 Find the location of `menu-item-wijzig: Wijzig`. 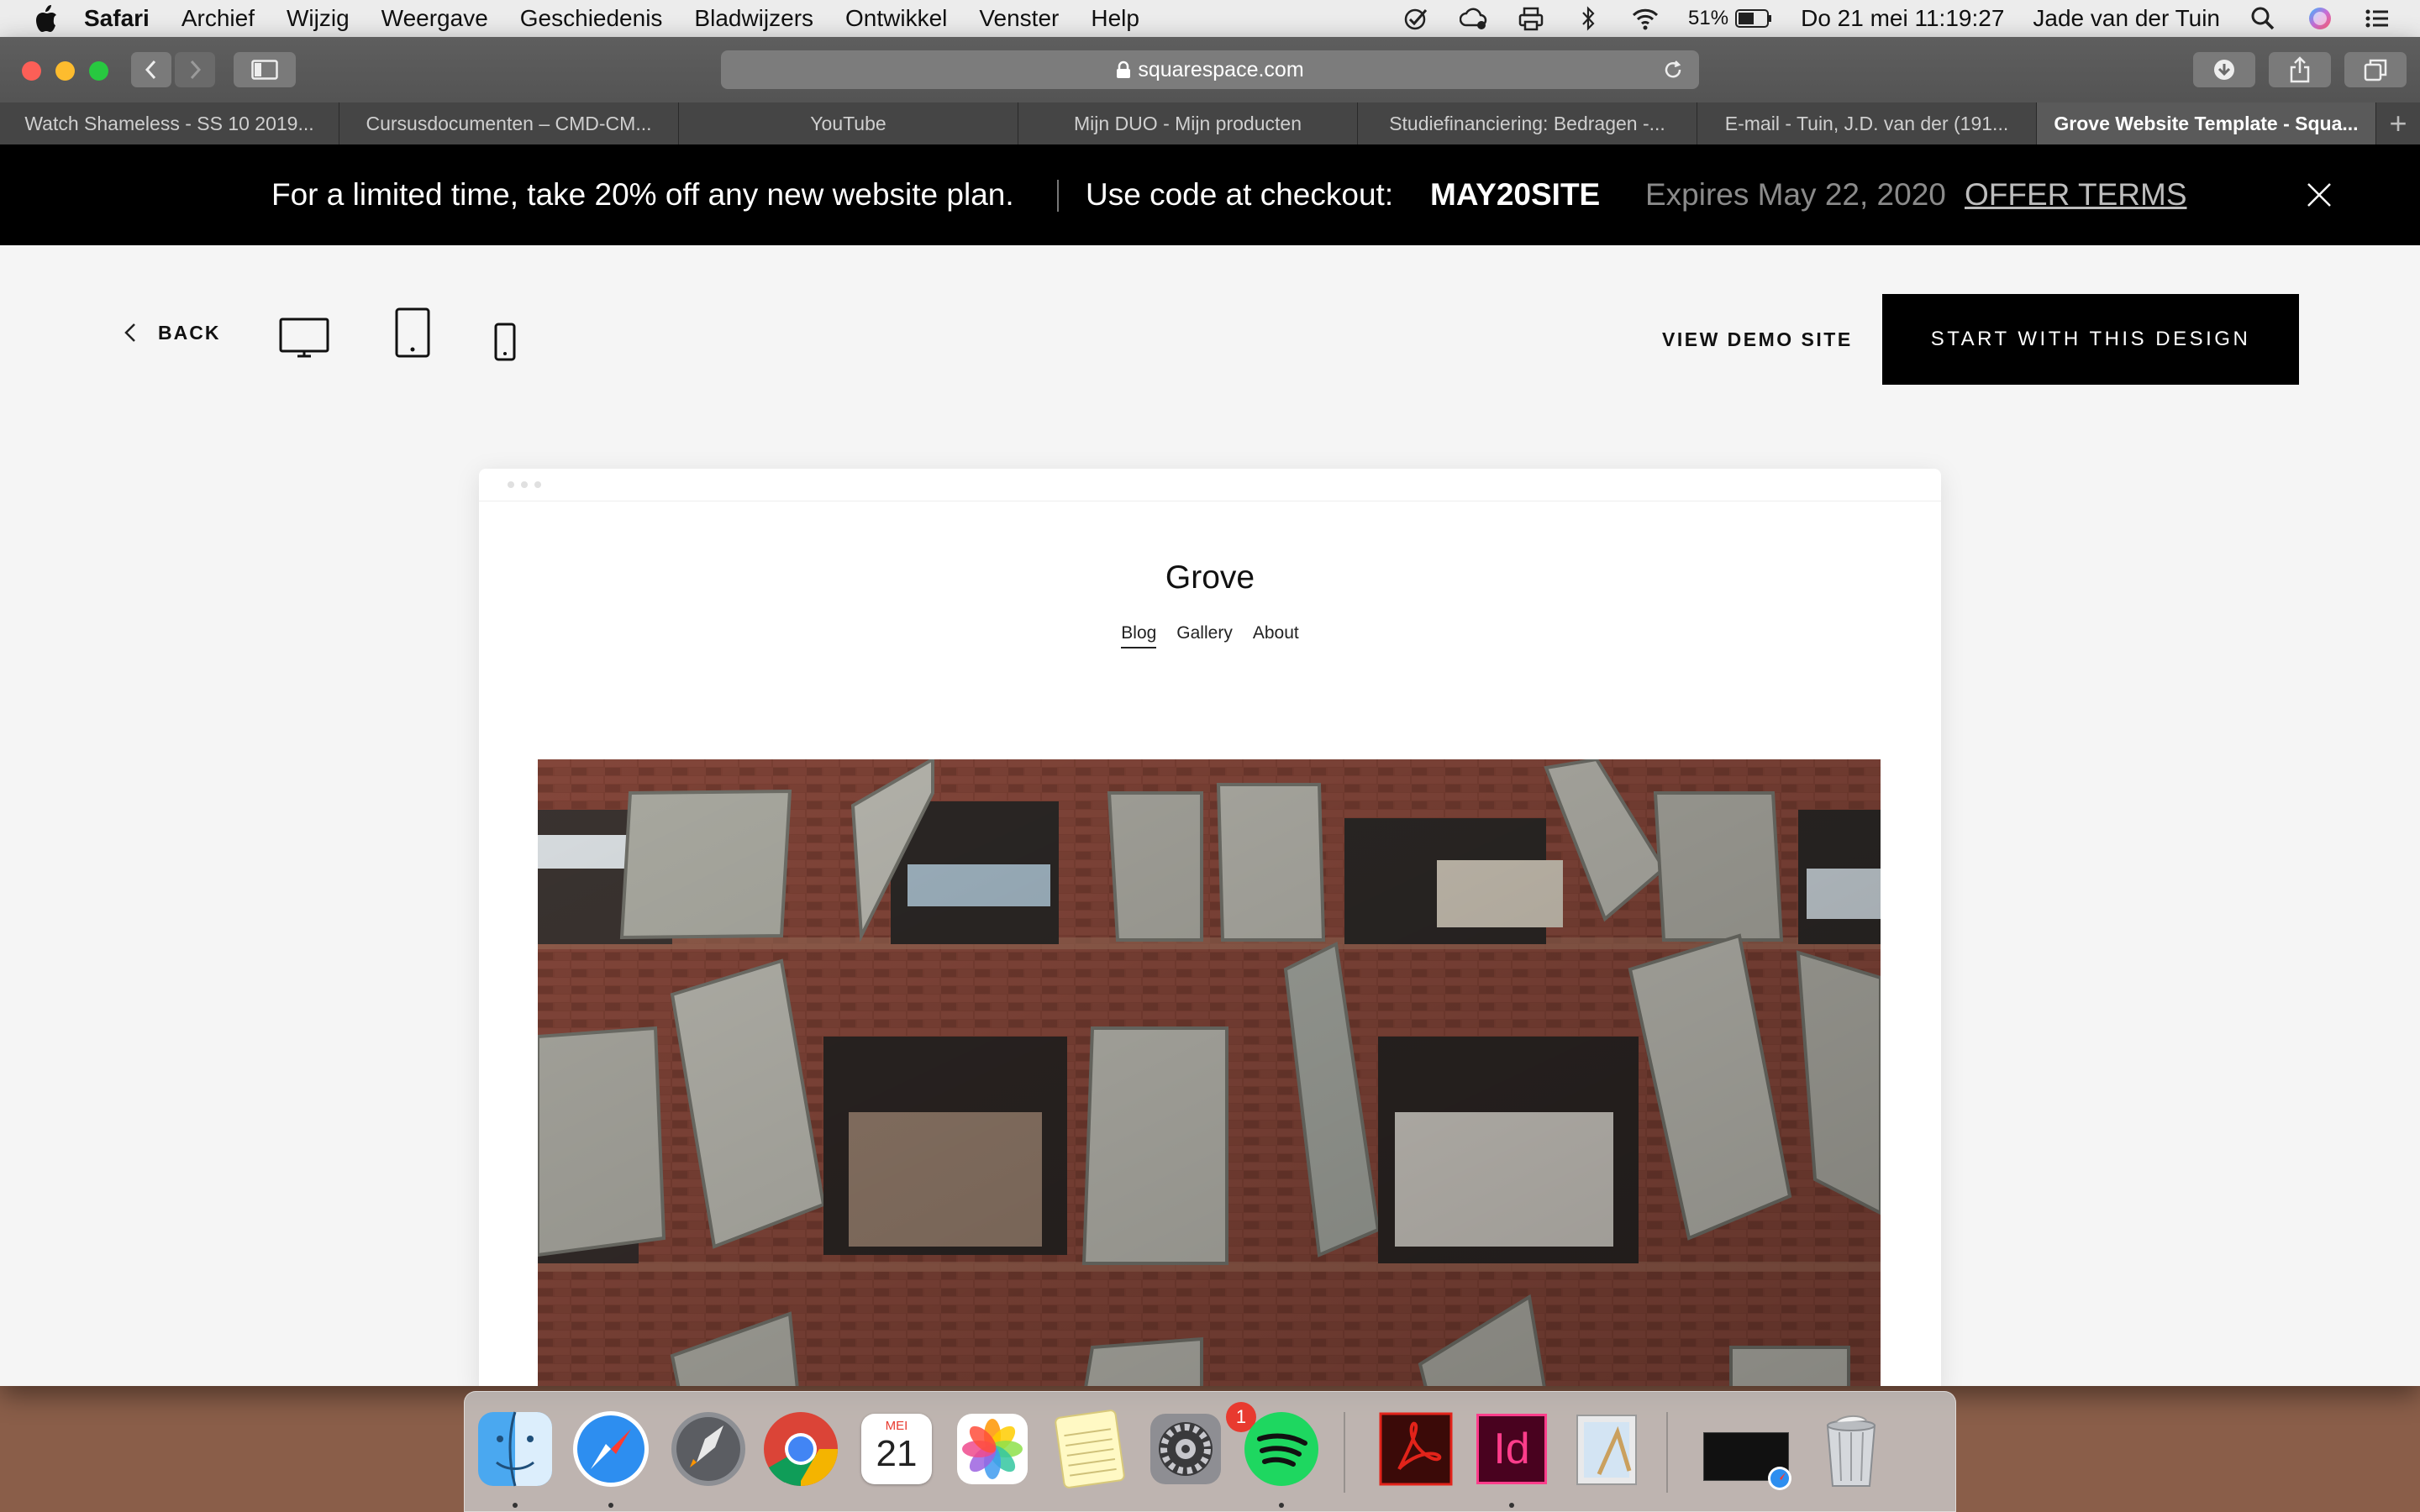

menu-item-wijzig: Wijzig is located at coordinates (318, 18).